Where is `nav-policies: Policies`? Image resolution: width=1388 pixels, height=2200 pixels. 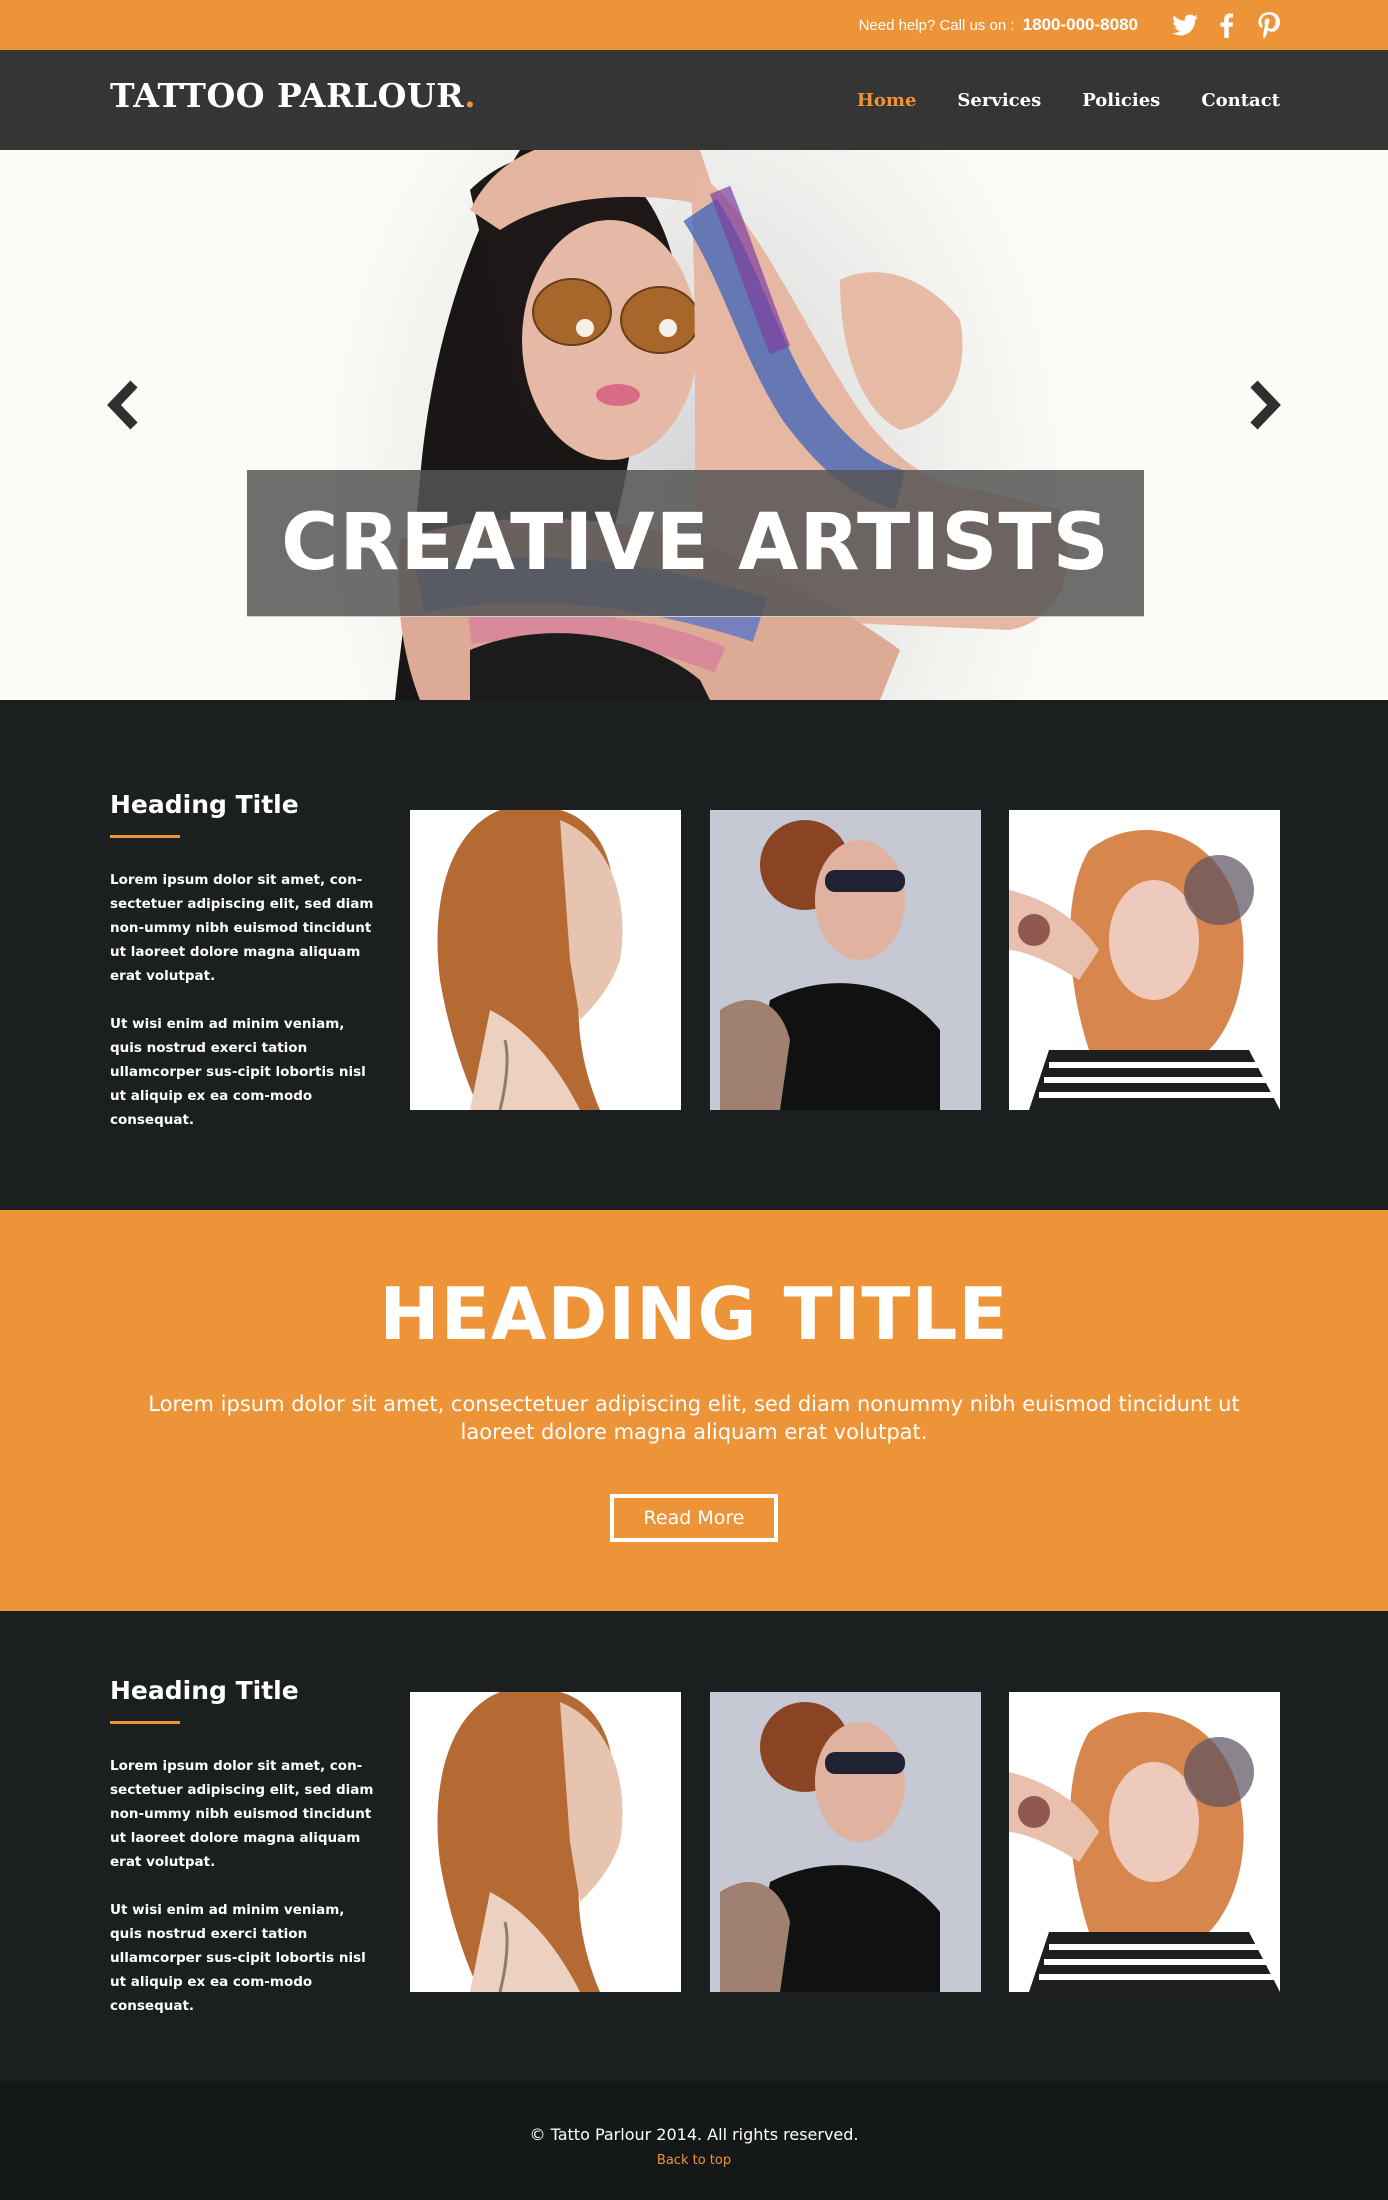 nav-policies: Policies is located at coordinates (1121, 100).